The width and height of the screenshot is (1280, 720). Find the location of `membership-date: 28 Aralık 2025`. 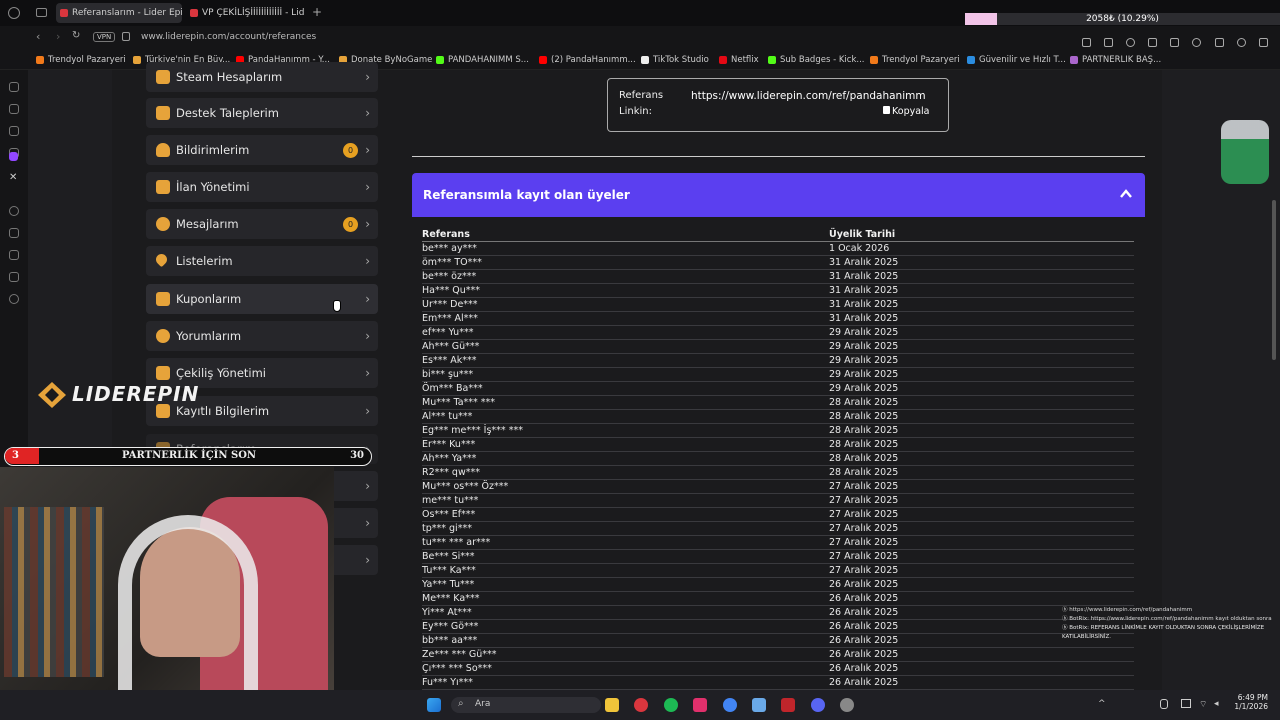

membership-date: 28 Aralık 2025 is located at coordinates (864, 458).